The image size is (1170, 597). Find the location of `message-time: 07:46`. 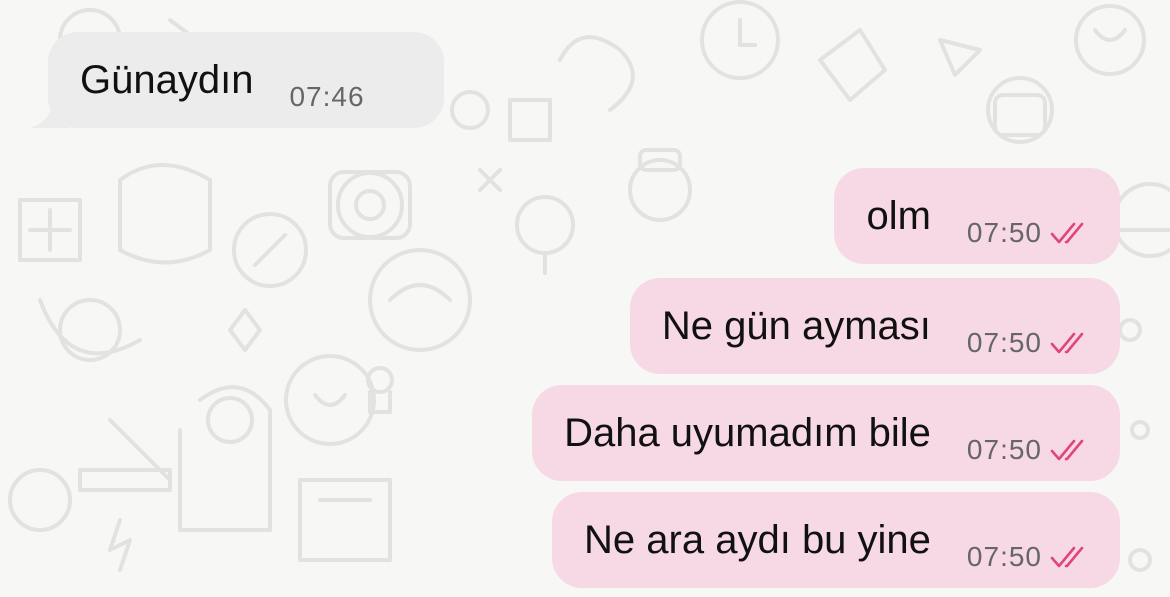

message-time: 07:46 is located at coordinates (327, 96).